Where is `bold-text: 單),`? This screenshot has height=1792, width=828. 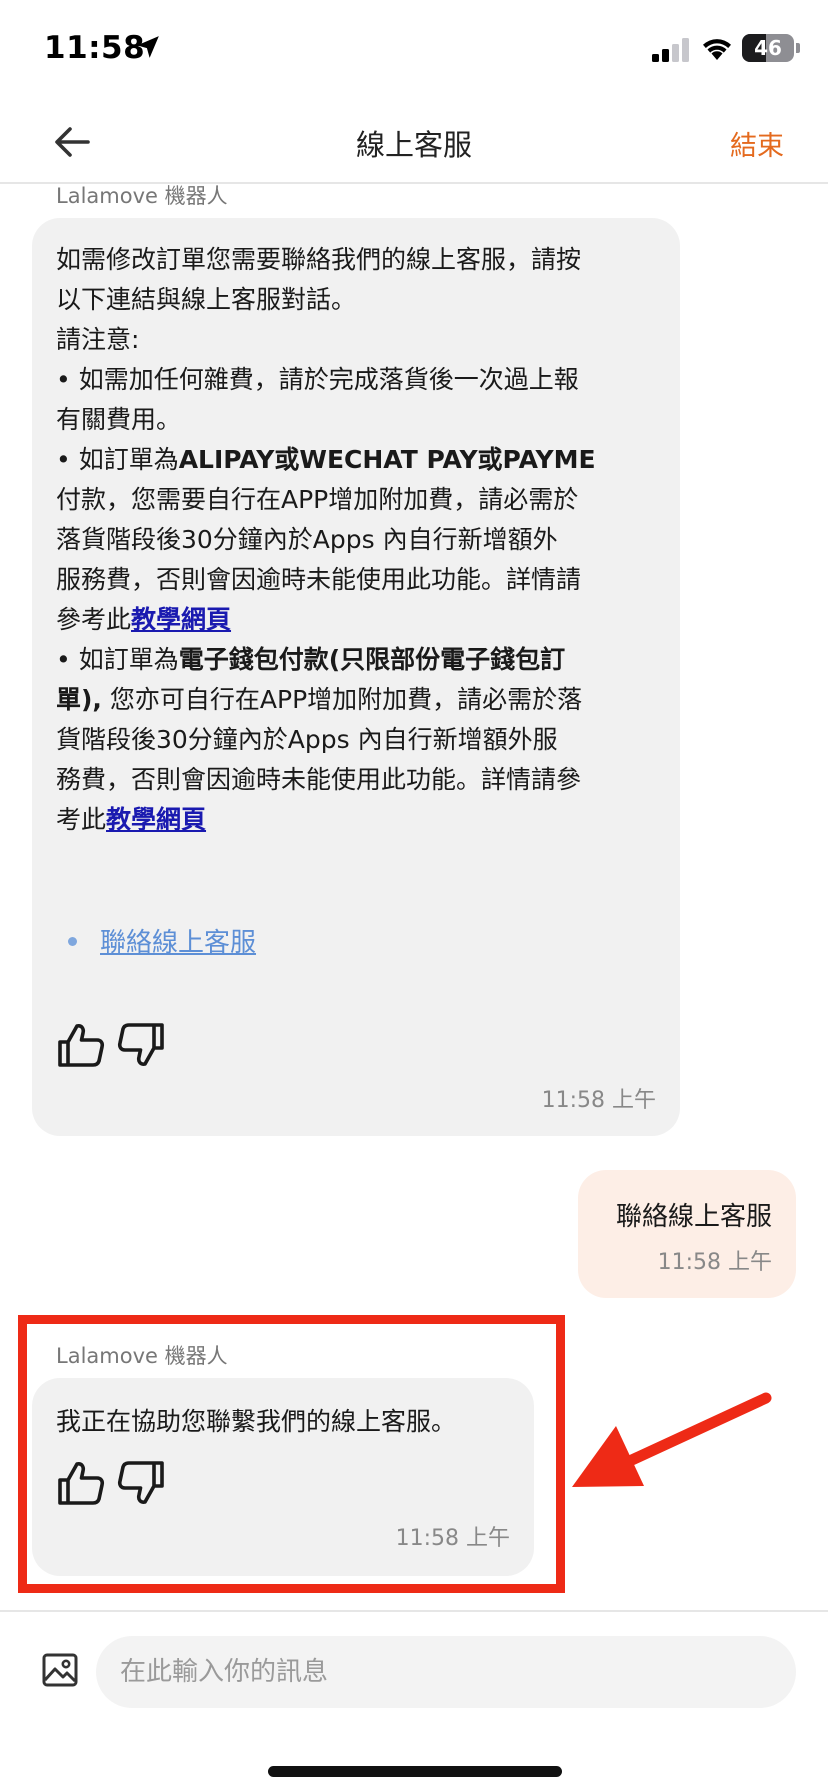
bold-text: 單), is located at coordinates (79, 699).